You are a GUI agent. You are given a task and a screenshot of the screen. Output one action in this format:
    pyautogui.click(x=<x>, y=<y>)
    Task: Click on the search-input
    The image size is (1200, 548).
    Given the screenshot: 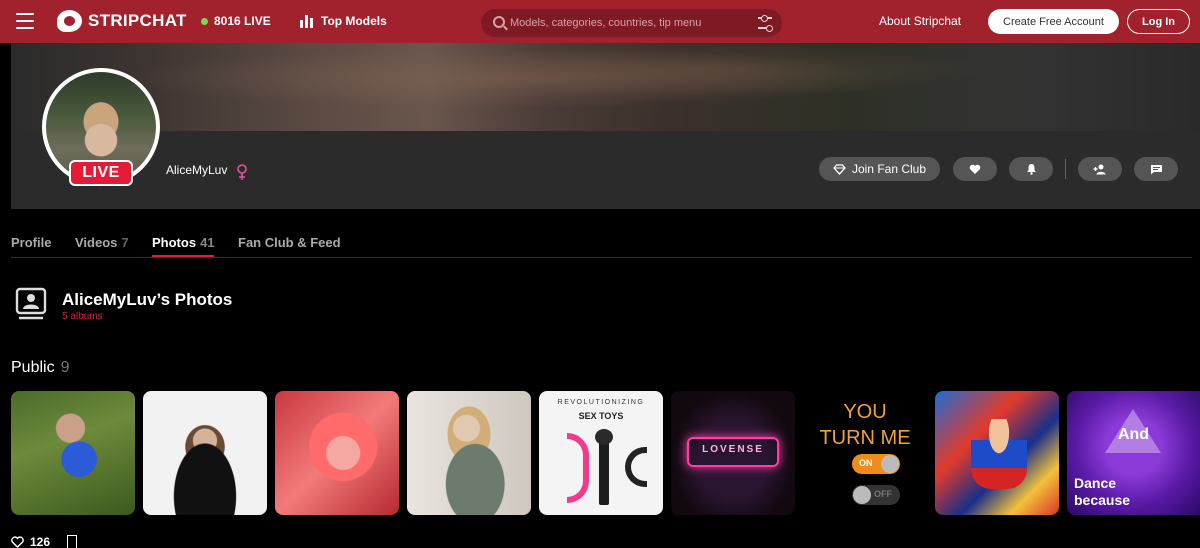 What is the action you would take?
    pyautogui.click(x=630, y=23)
    